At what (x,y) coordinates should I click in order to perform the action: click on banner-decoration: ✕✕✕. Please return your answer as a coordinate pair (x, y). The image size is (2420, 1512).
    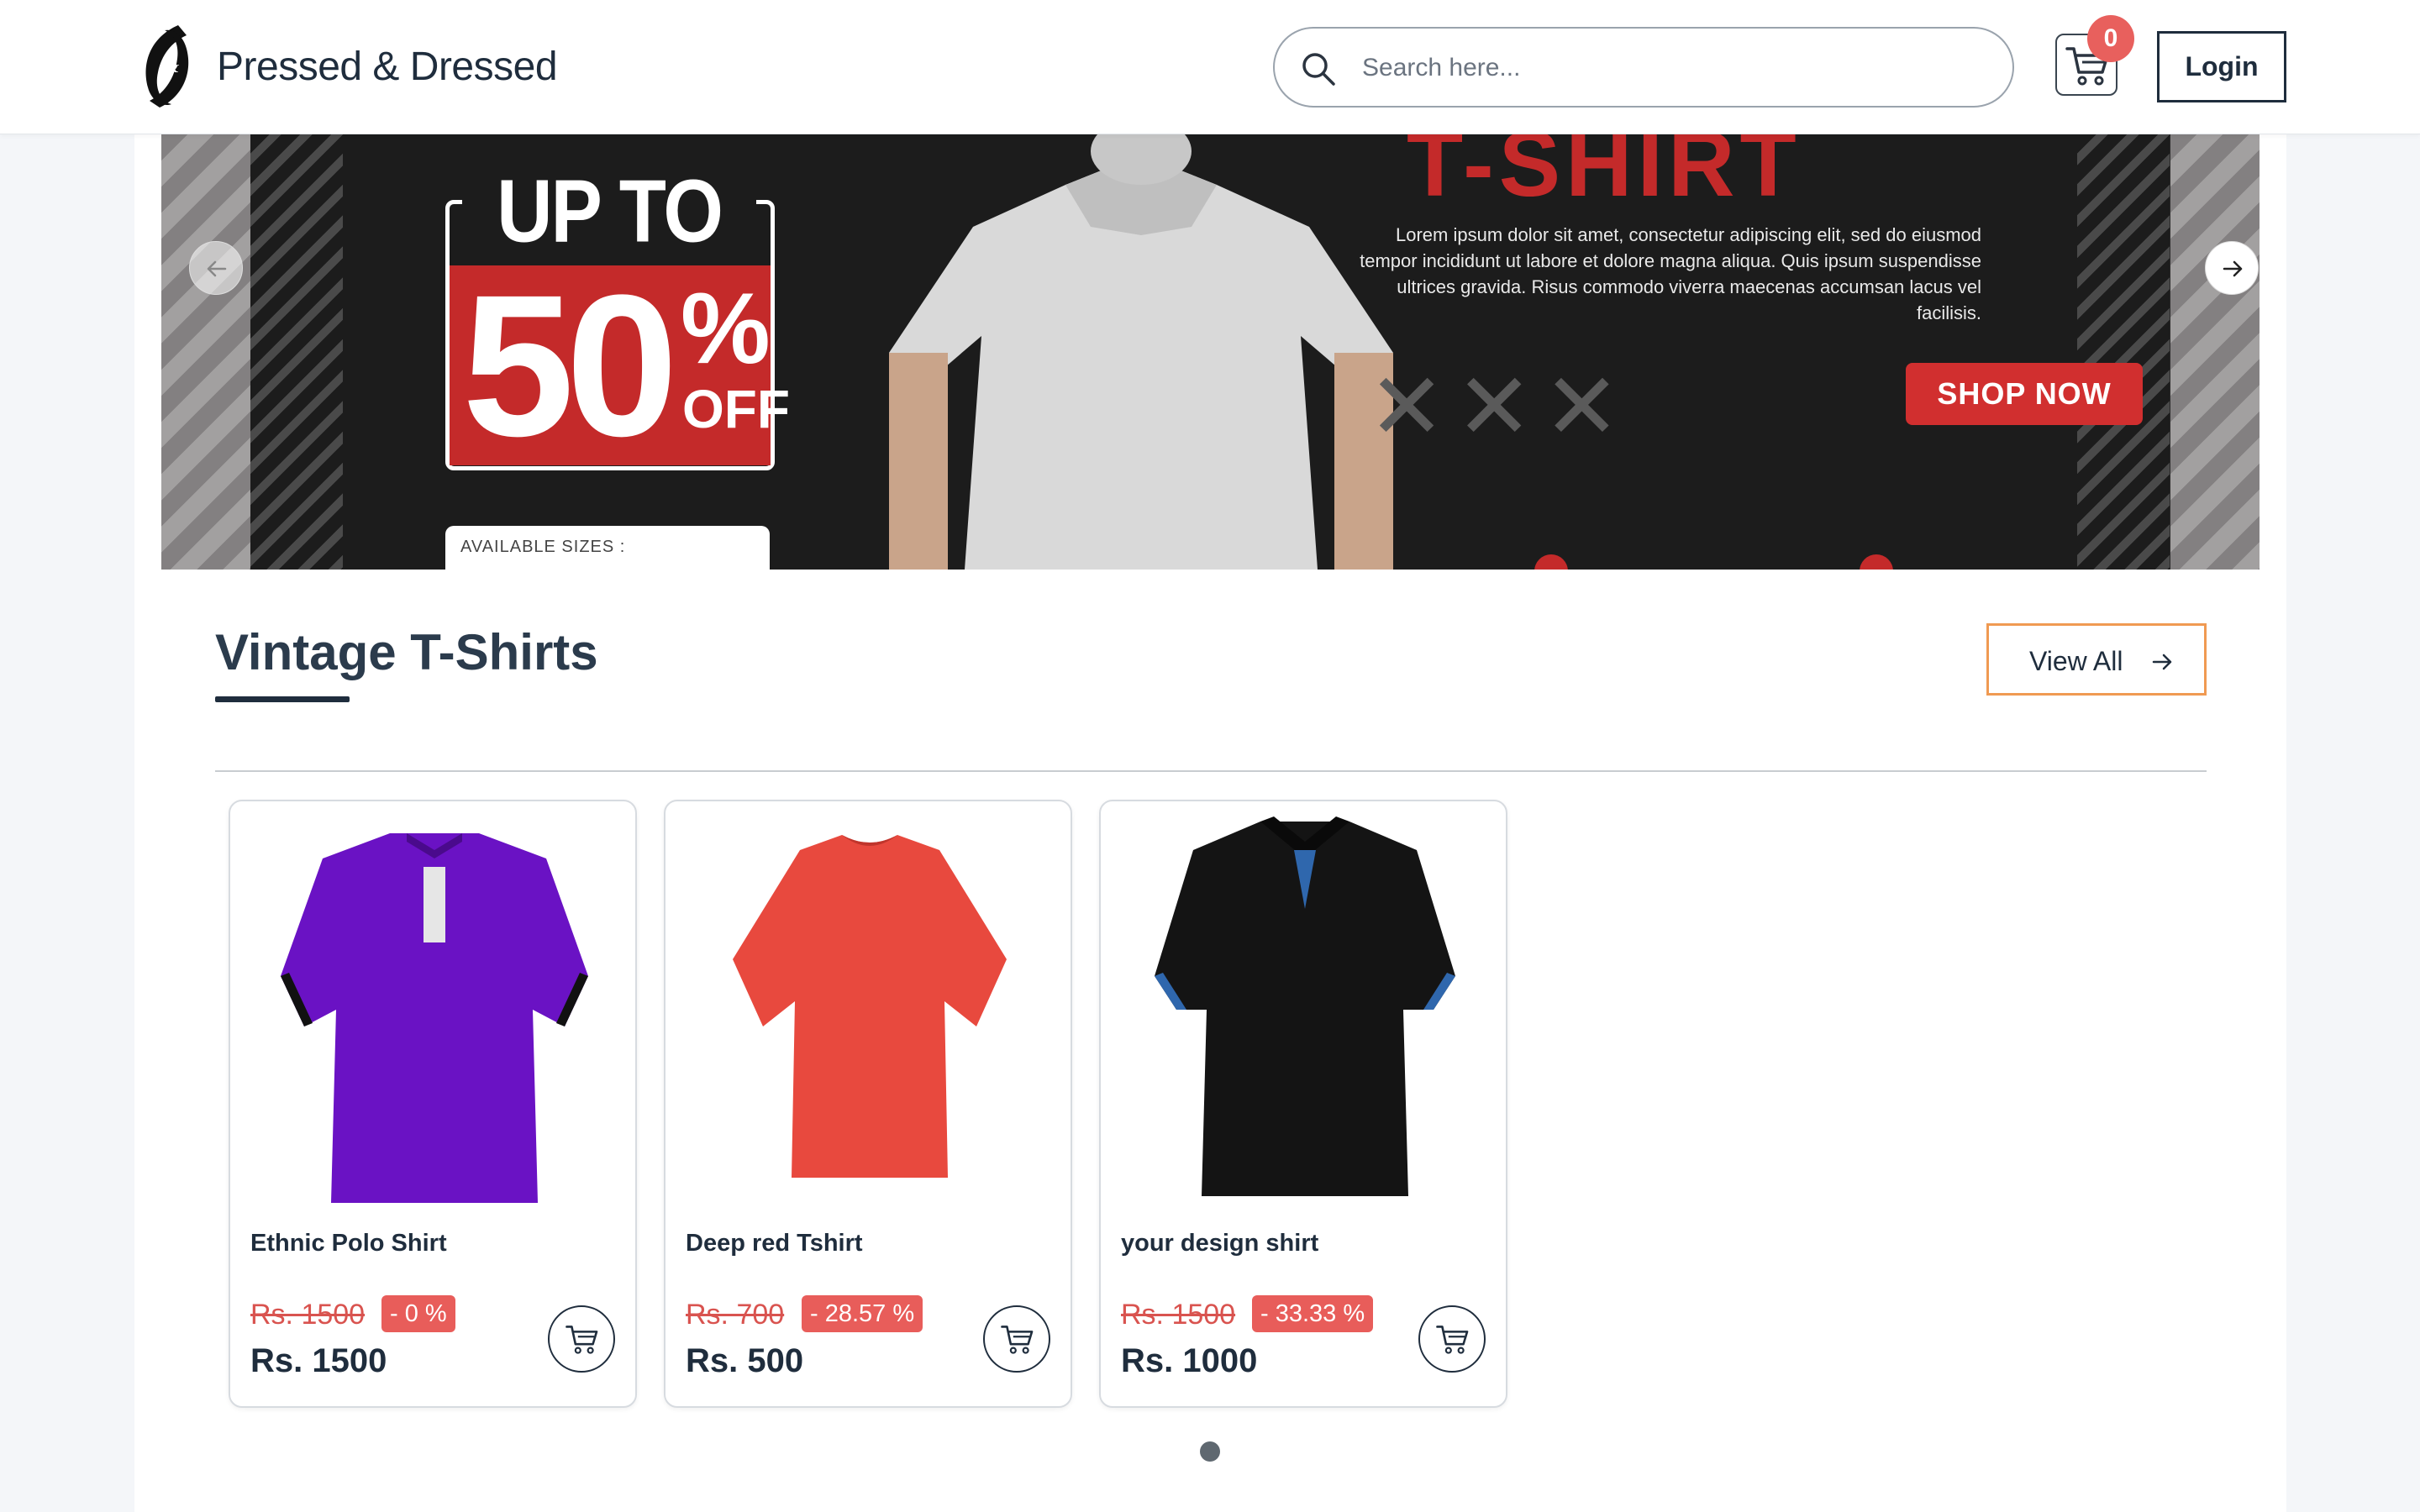
    Looking at the image, I should click on (1499, 407).